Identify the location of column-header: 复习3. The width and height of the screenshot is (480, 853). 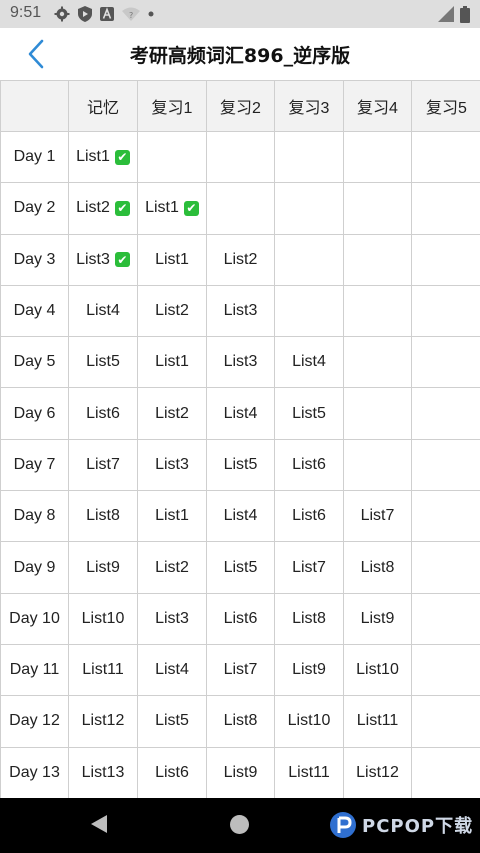
(309, 106).